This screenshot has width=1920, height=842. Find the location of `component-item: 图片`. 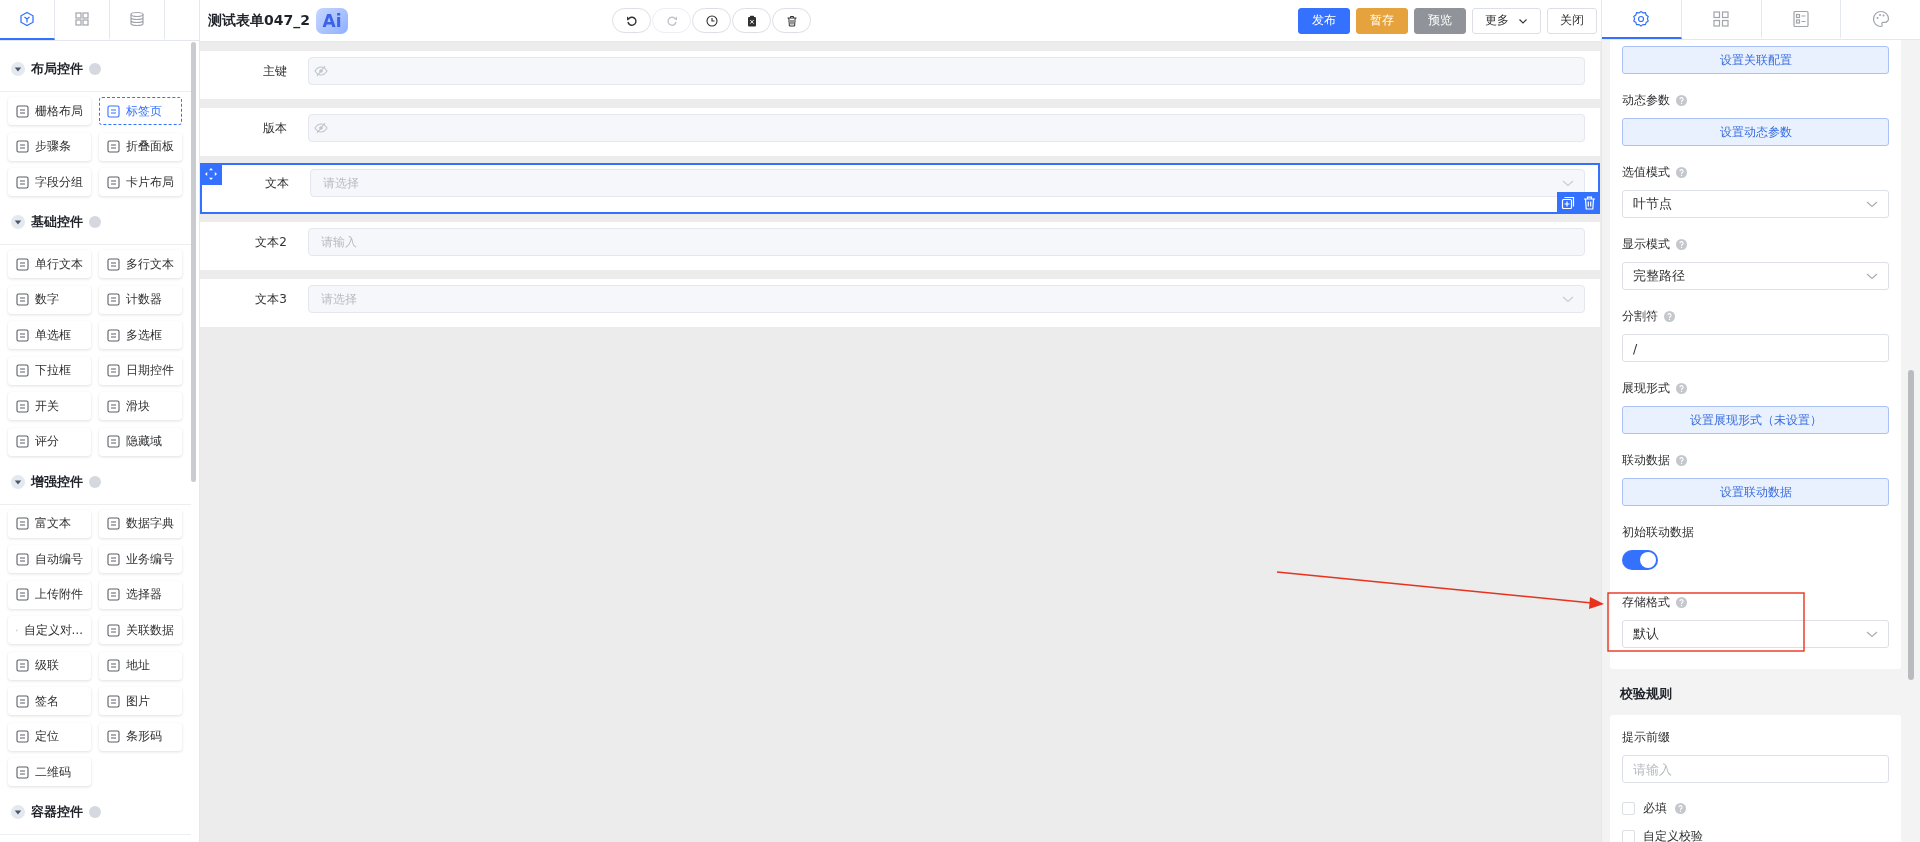

component-item: 图片 is located at coordinates (140, 701).